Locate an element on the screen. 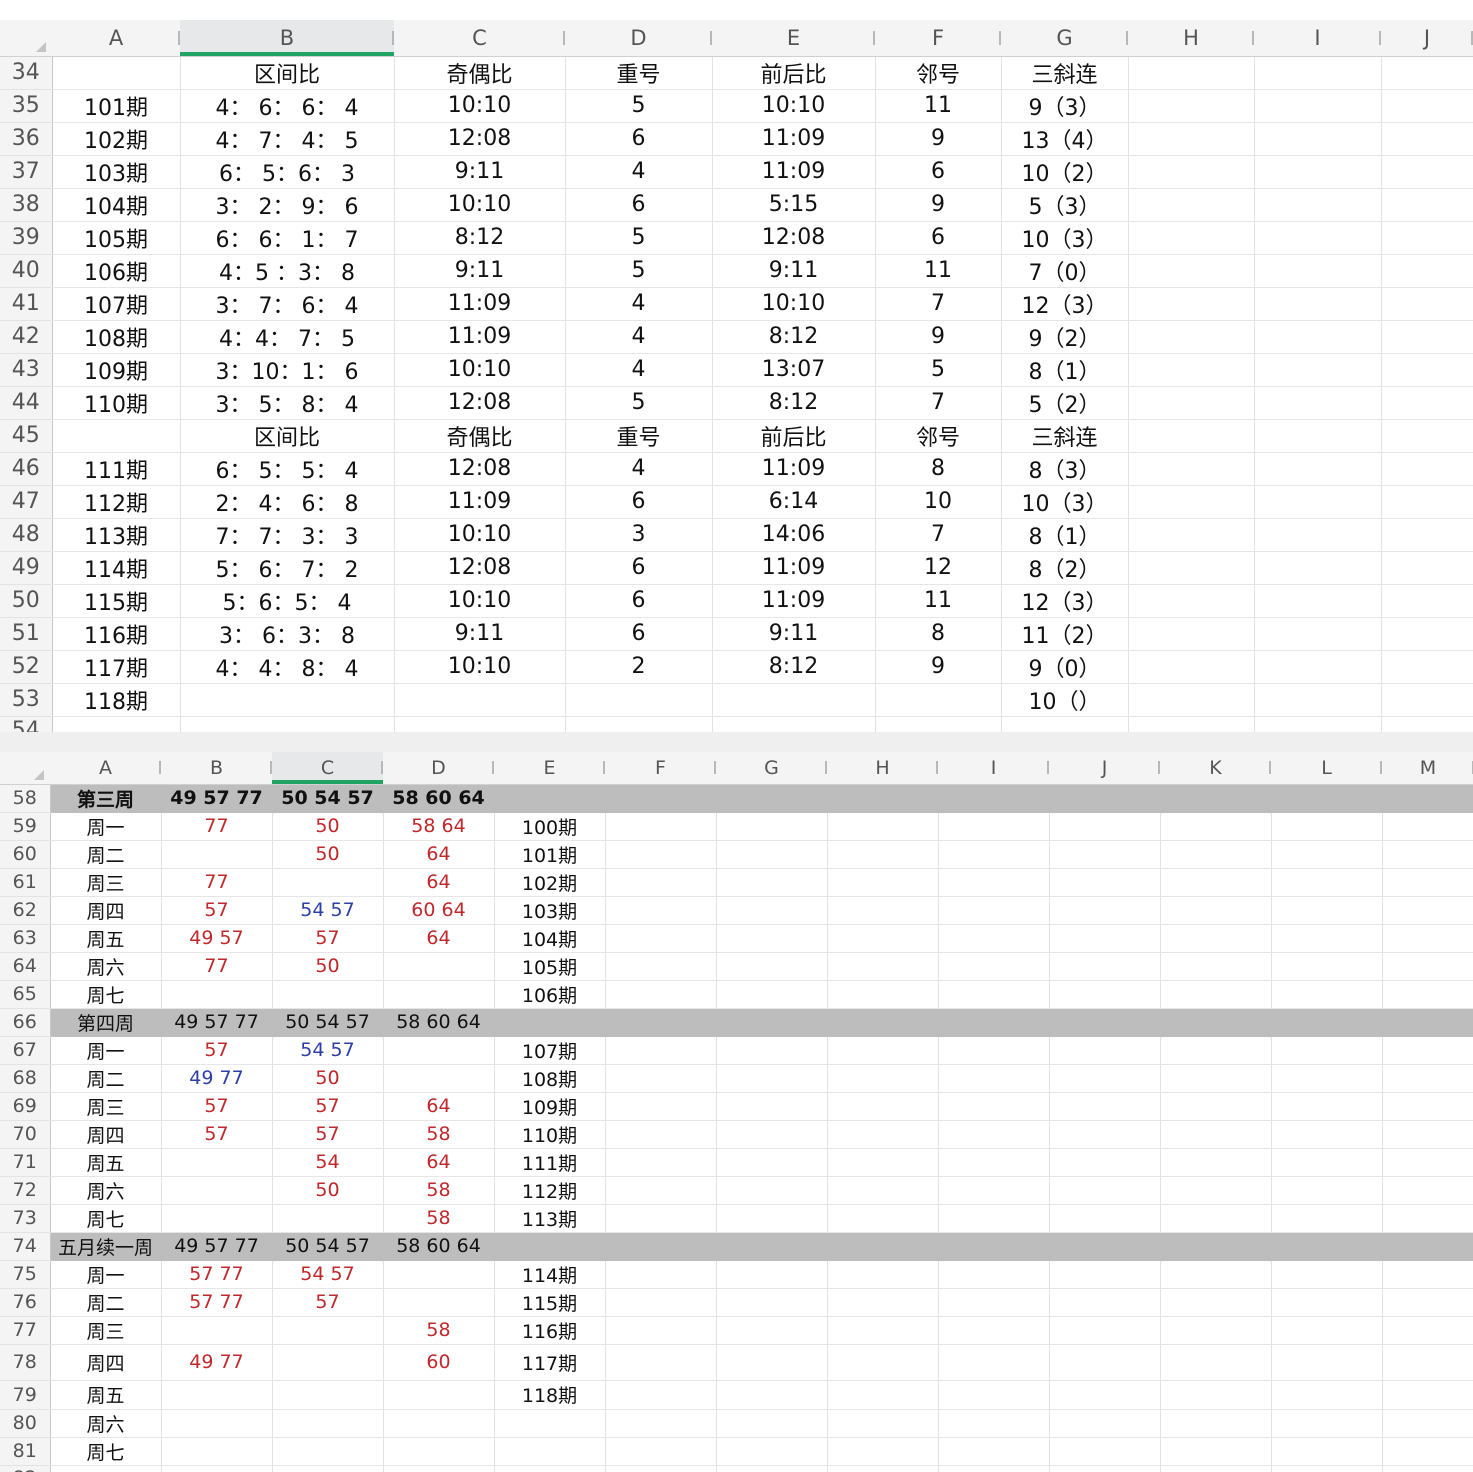  cell-b73 is located at coordinates (217, 1218).